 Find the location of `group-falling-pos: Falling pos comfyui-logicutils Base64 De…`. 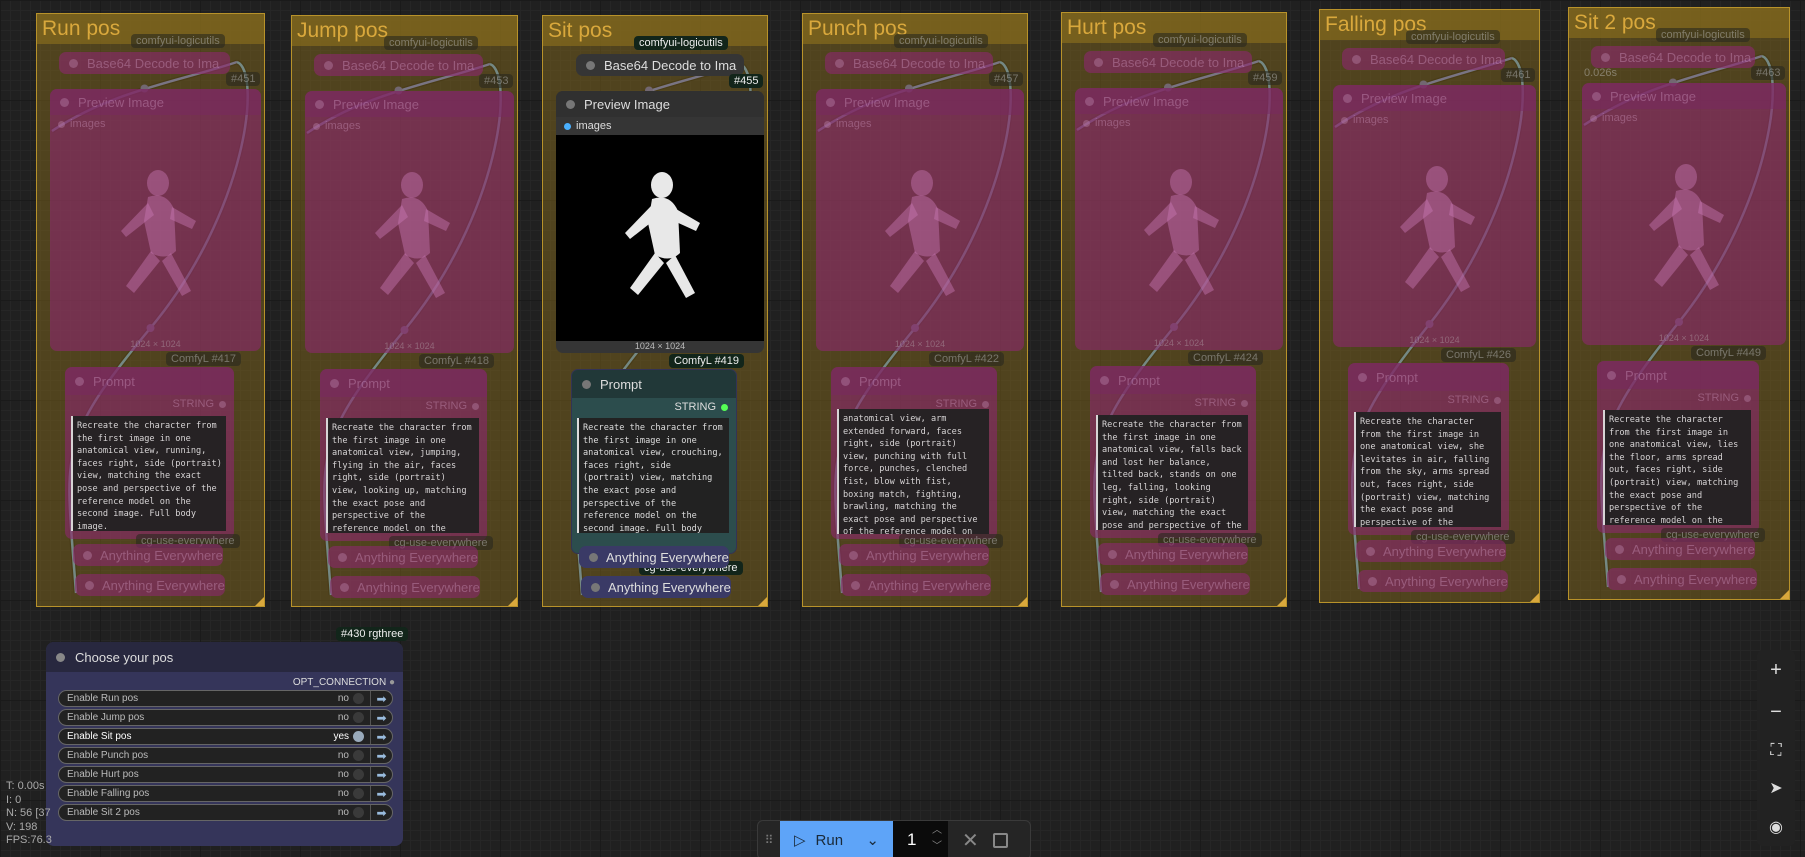

group-falling-pos: Falling pos comfyui-logicutils Base64 De… is located at coordinates (1429, 306).